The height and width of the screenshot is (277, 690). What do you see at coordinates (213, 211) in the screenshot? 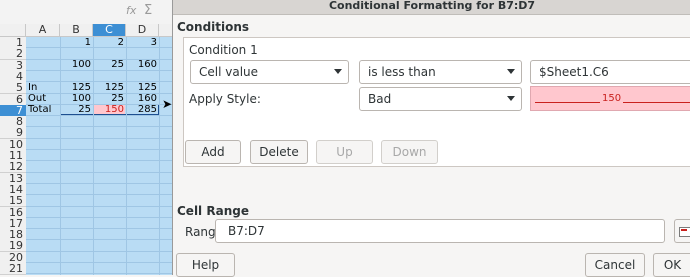
I see `cell-range-heading: Cell Range` at bounding box center [213, 211].